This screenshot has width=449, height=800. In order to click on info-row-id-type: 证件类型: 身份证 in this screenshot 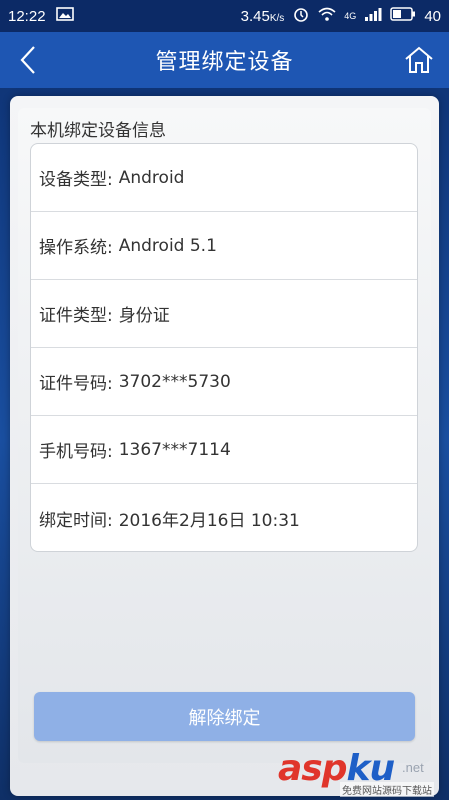, I will do `click(224, 314)`.